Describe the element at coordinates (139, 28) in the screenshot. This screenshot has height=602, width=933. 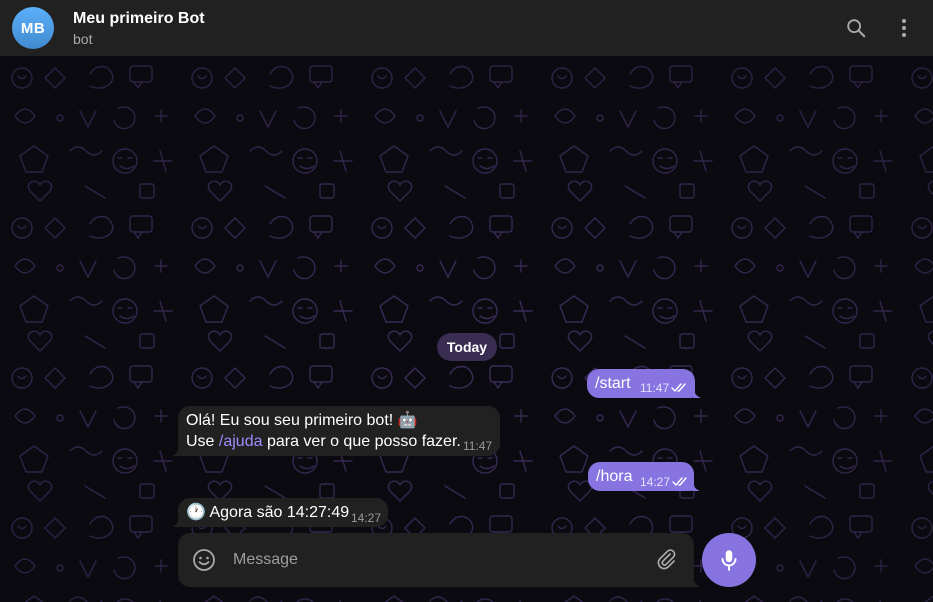
I see `chat-title-block: Meu primeiro Bot bot` at that location.